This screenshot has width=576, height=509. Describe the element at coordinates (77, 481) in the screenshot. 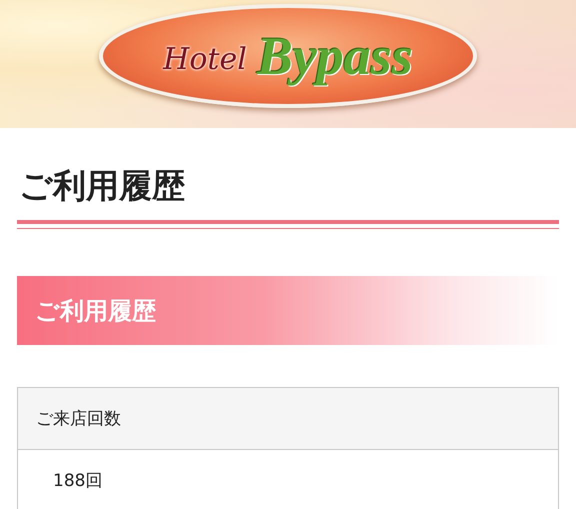

I see `table-cell-text: 188回` at that location.